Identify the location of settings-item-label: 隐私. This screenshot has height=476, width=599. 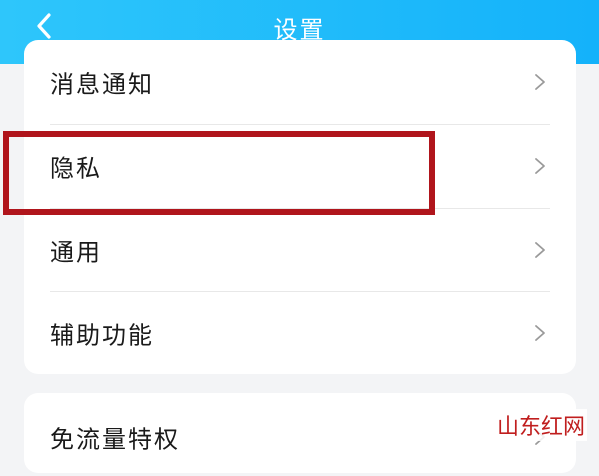
(76, 168).